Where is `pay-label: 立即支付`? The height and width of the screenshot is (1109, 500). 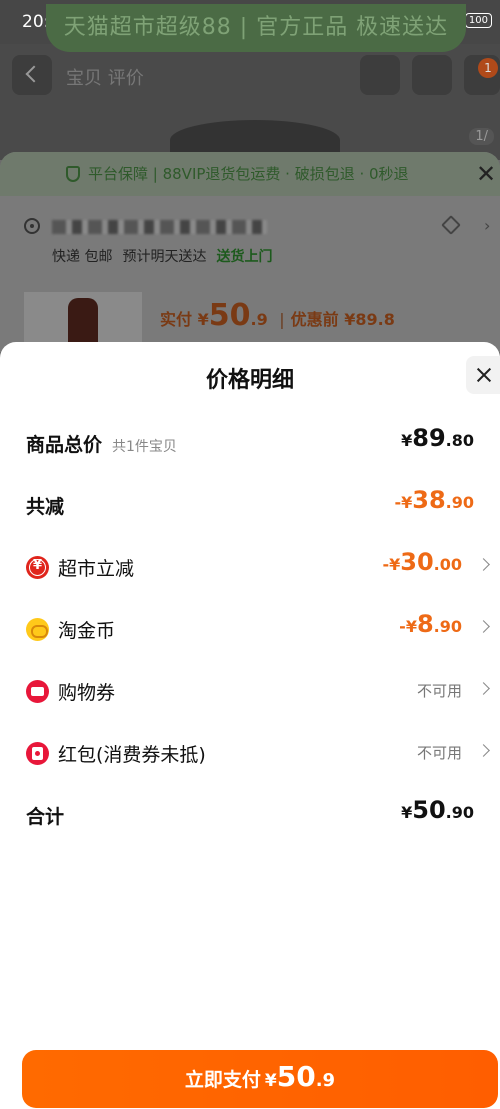 pay-label: 立即支付 is located at coordinates (222, 1080).